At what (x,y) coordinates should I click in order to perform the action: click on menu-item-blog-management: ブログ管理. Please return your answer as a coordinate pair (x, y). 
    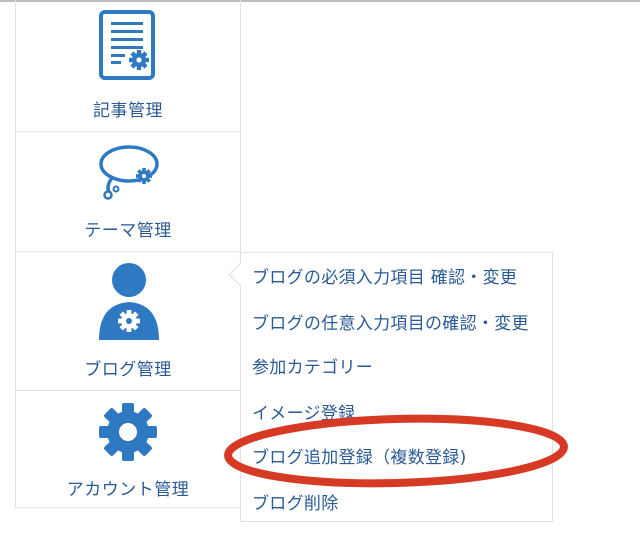
    Looking at the image, I should click on (128, 321).